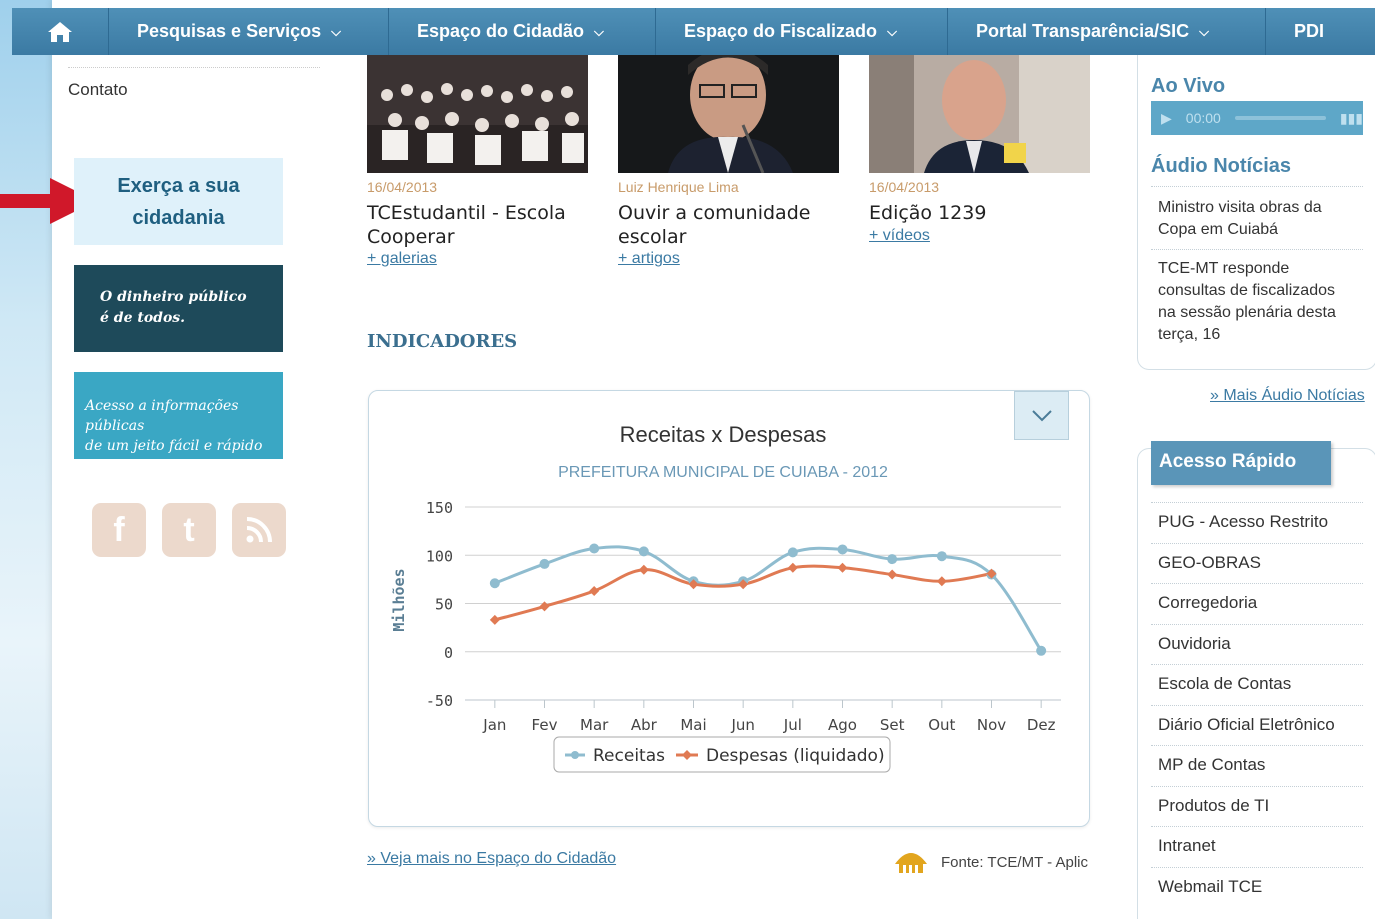 This screenshot has width=1375, height=919. I want to click on news-title-line: Ouvir a comunidade, so click(714, 213).